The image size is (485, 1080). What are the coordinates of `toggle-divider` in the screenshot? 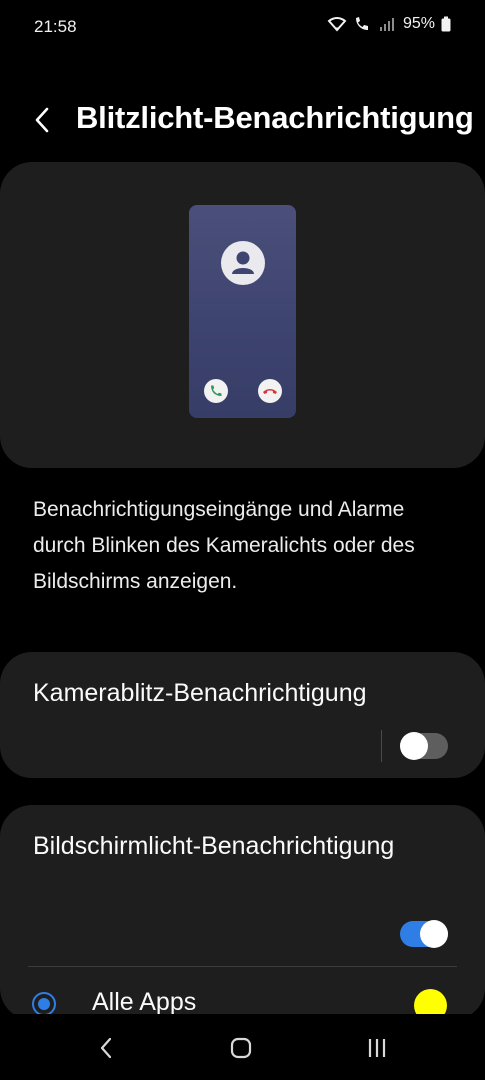 It's located at (381, 746).